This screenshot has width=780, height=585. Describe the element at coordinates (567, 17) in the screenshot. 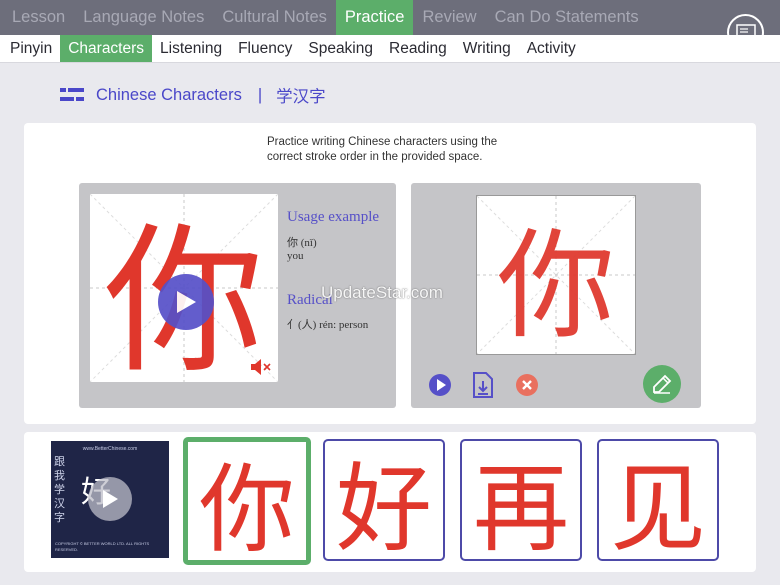

I see `tab-can-do-statements: Can Do Statements` at that location.